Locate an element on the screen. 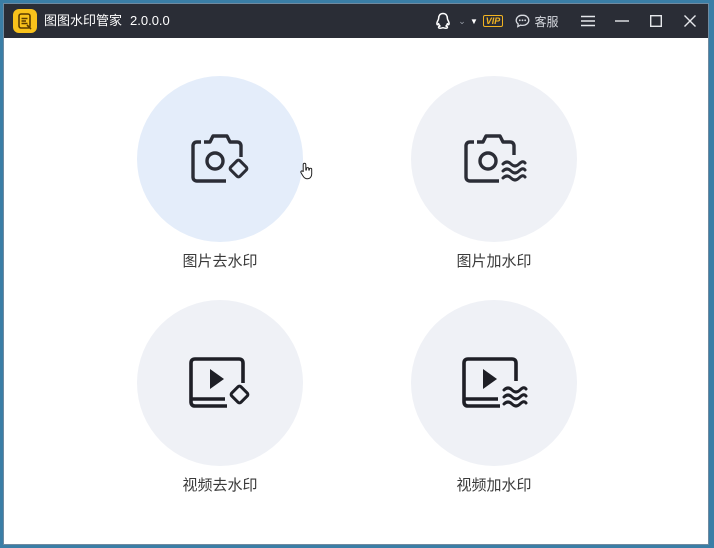  vip-badge: VIP is located at coordinates (493, 21).